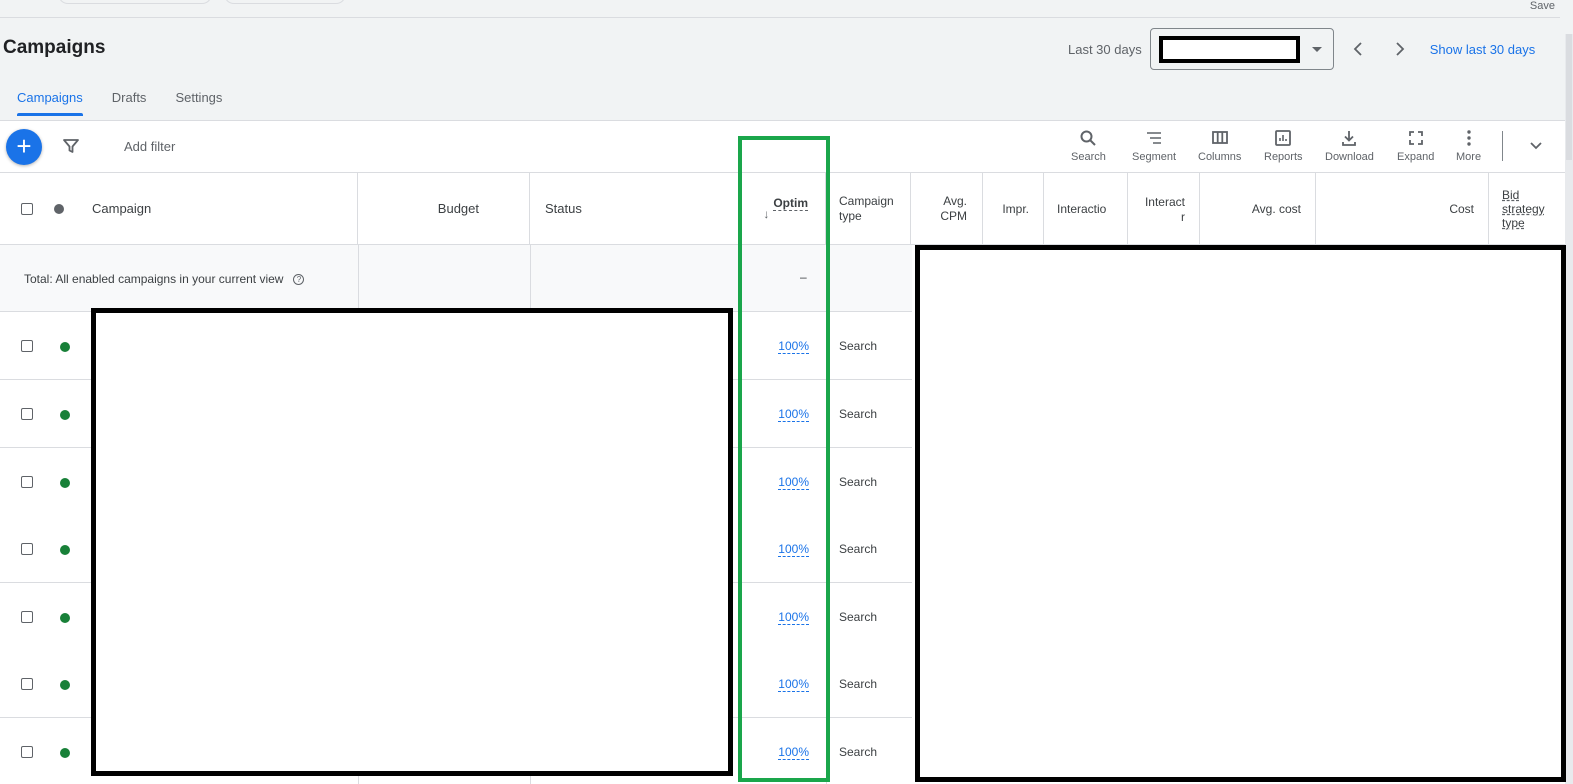 The width and height of the screenshot is (1573, 784). I want to click on date-range-controls: Last 30 days Show last 30 days, so click(1301, 49).